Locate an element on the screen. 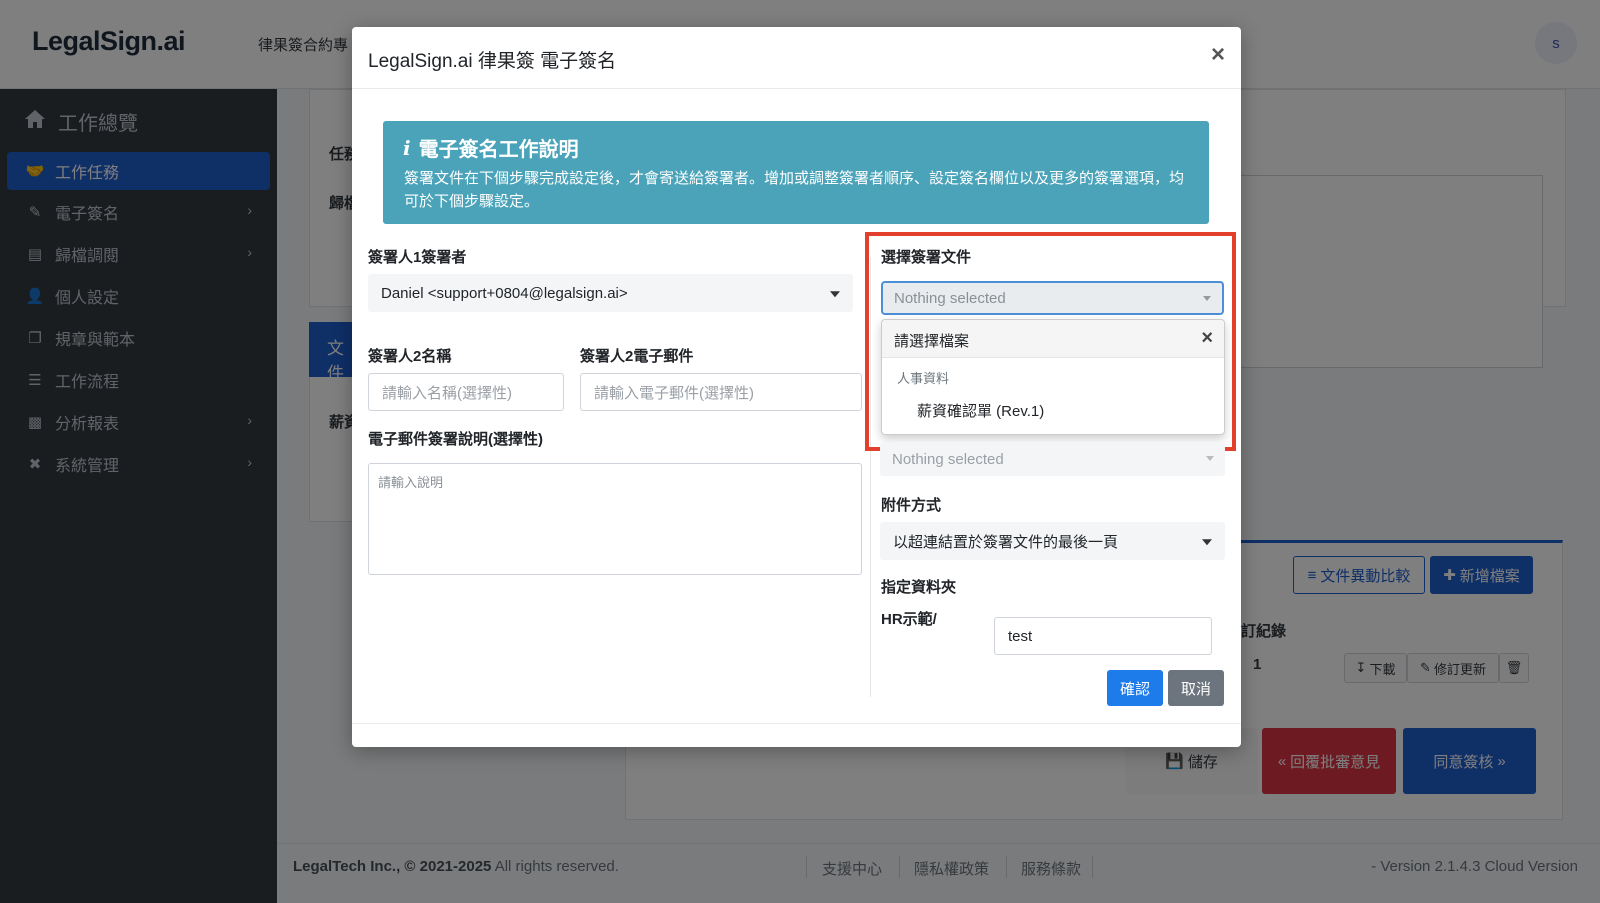 The height and width of the screenshot is (903, 1600). modal-footer-divider is located at coordinates (796, 723).